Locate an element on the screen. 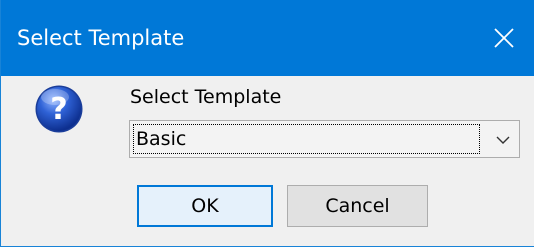 This screenshot has width=534, height=247. ok-button: OK is located at coordinates (205, 206).